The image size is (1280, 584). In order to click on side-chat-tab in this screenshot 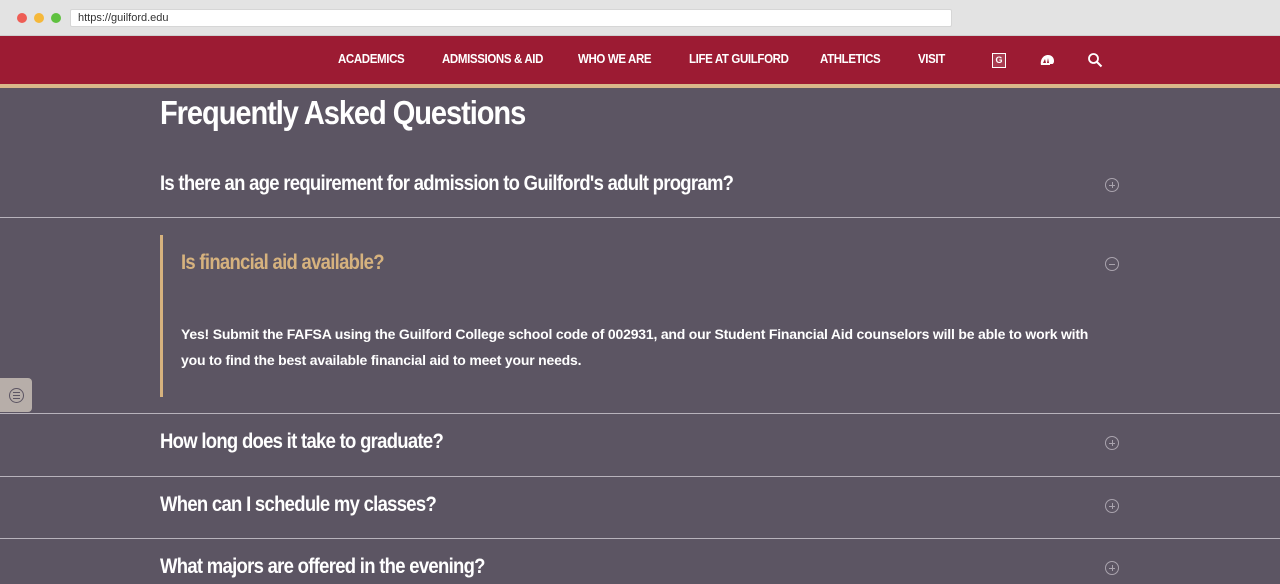, I will do `click(16, 395)`.